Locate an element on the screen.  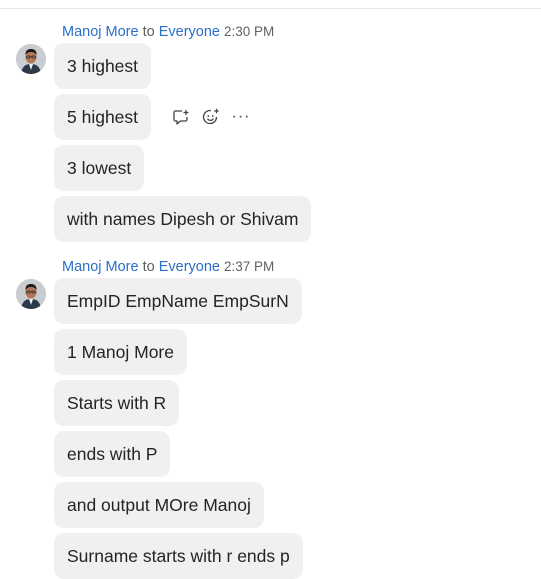
message-bubble: EmpID EmpName EmpSurN is located at coordinates (178, 301).